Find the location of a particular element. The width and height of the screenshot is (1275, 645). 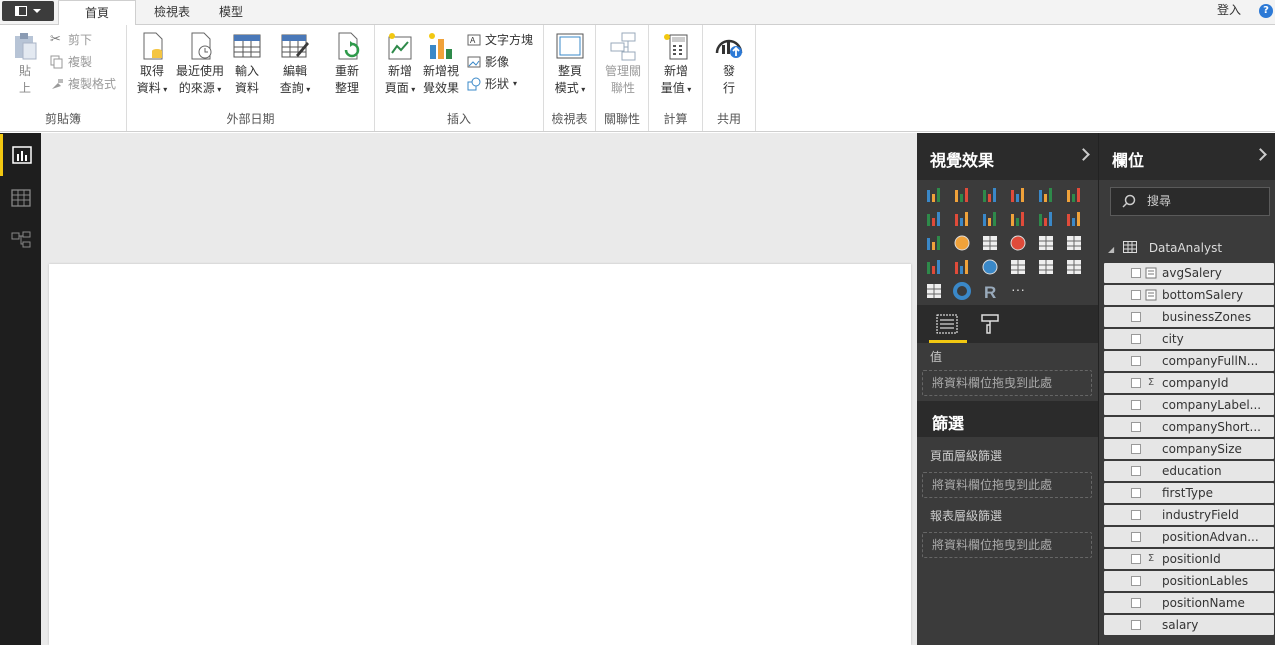

card-visual-icon is located at coordinates (1018, 267).